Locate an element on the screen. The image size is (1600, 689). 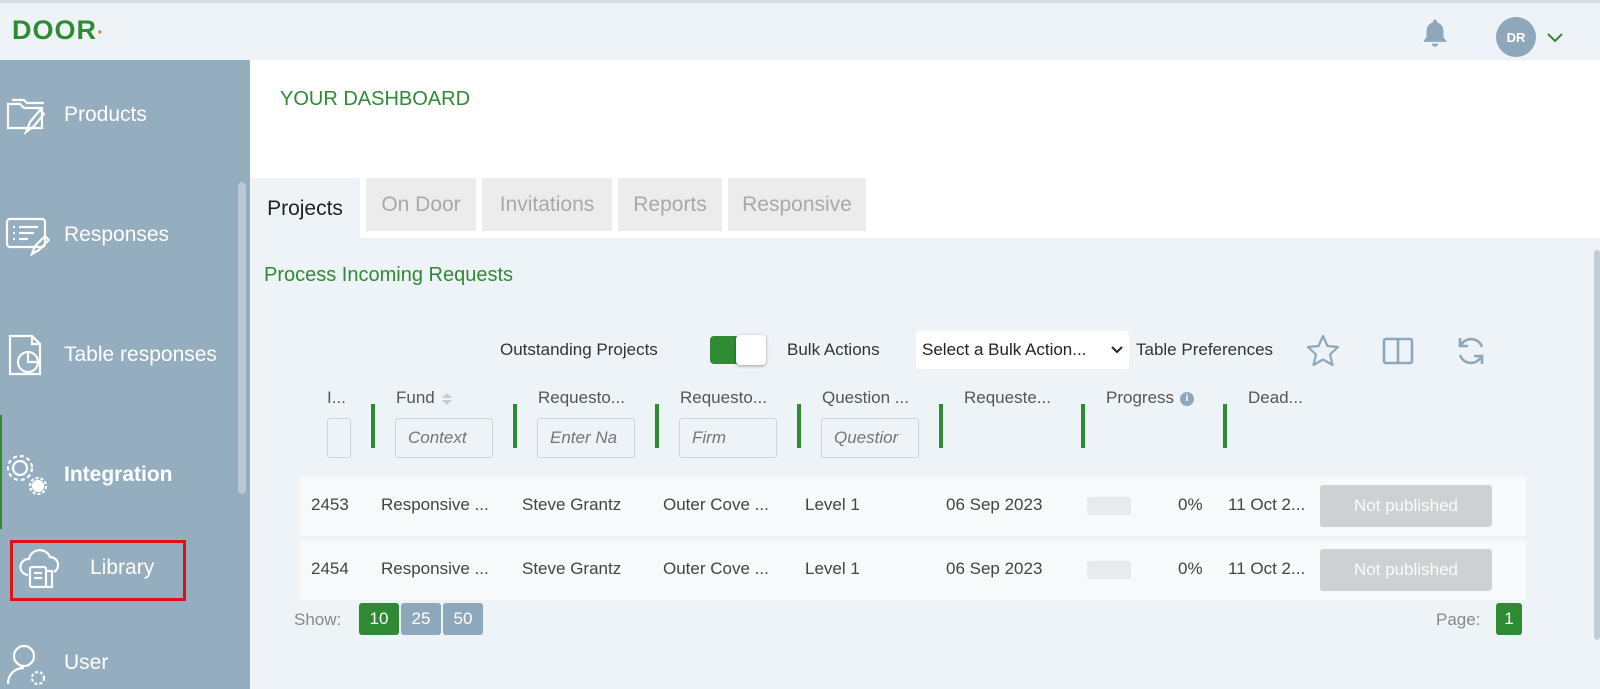
sidebar-scrollbar is located at coordinates (242, 338).